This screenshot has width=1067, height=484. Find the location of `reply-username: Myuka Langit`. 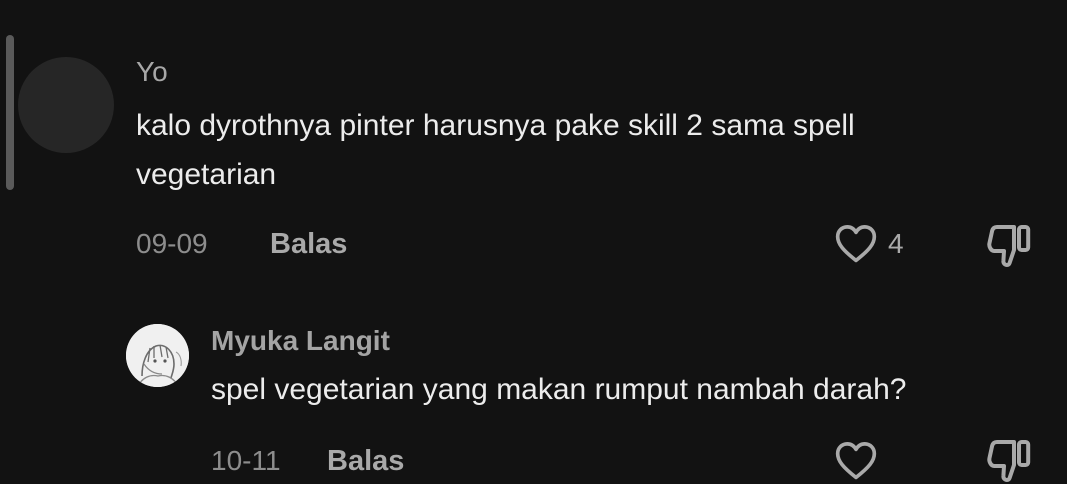

reply-username: Myuka Langit is located at coordinates (300, 341).